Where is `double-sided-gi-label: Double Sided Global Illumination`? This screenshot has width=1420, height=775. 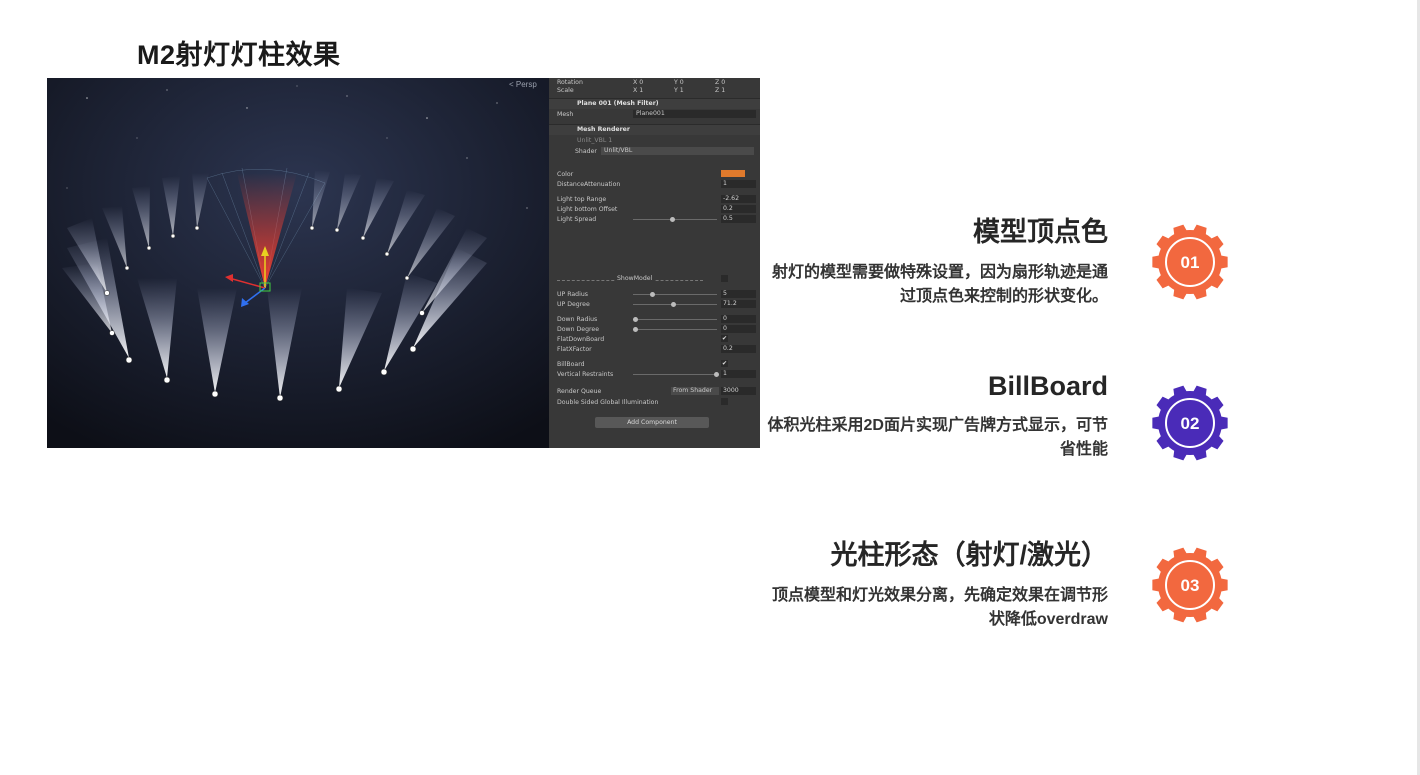
double-sided-gi-label: Double Sided Global Illumination is located at coordinates (608, 402).